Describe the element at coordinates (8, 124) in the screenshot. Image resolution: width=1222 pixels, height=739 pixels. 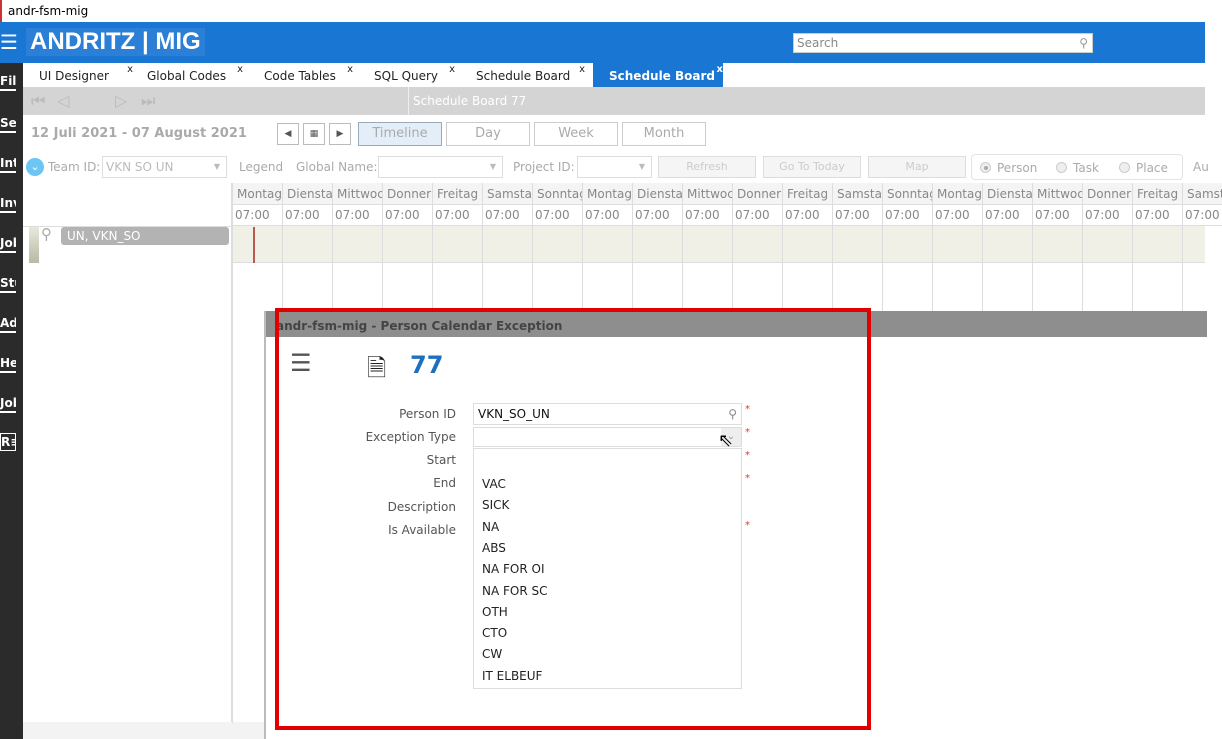
I see `sidebar-item: Ser` at that location.